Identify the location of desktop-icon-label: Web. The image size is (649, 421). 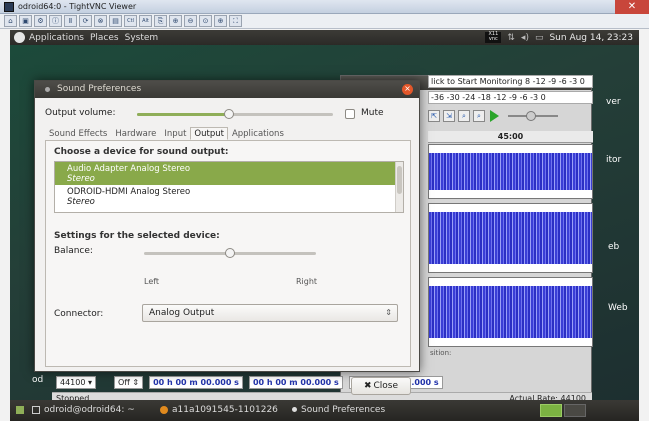
(618, 308).